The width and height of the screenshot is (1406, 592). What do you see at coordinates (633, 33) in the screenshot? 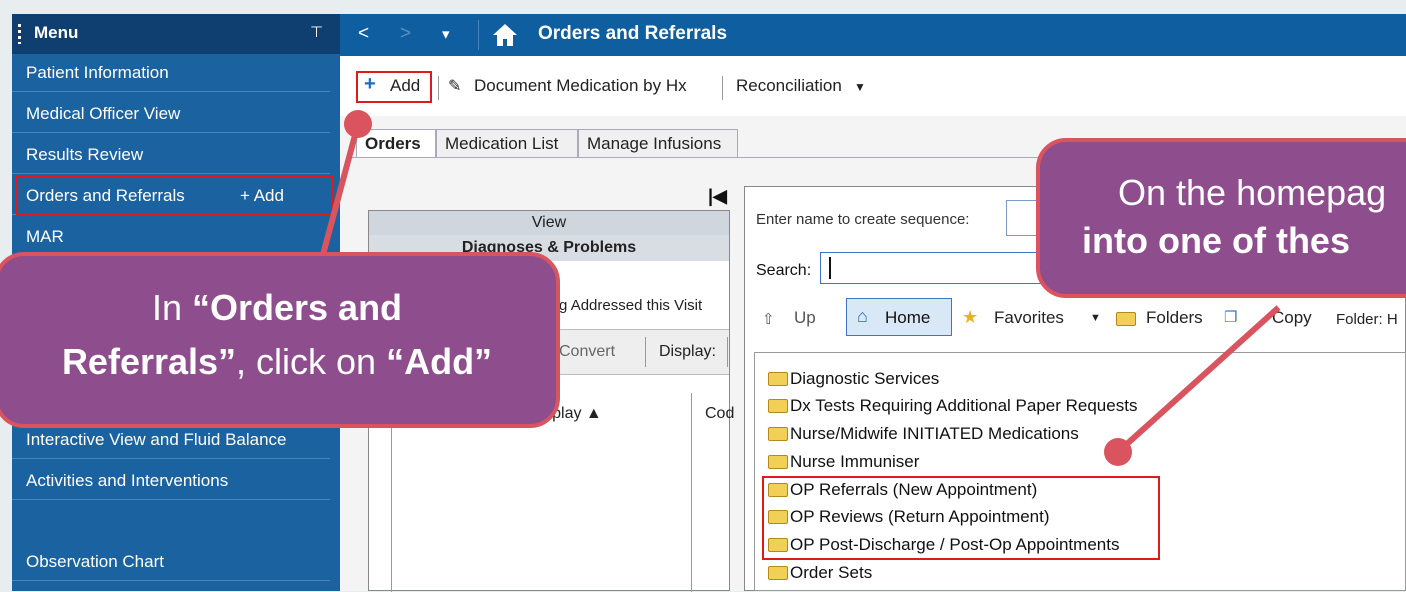
I see `page-title: Orders and Referrals` at bounding box center [633, 33].